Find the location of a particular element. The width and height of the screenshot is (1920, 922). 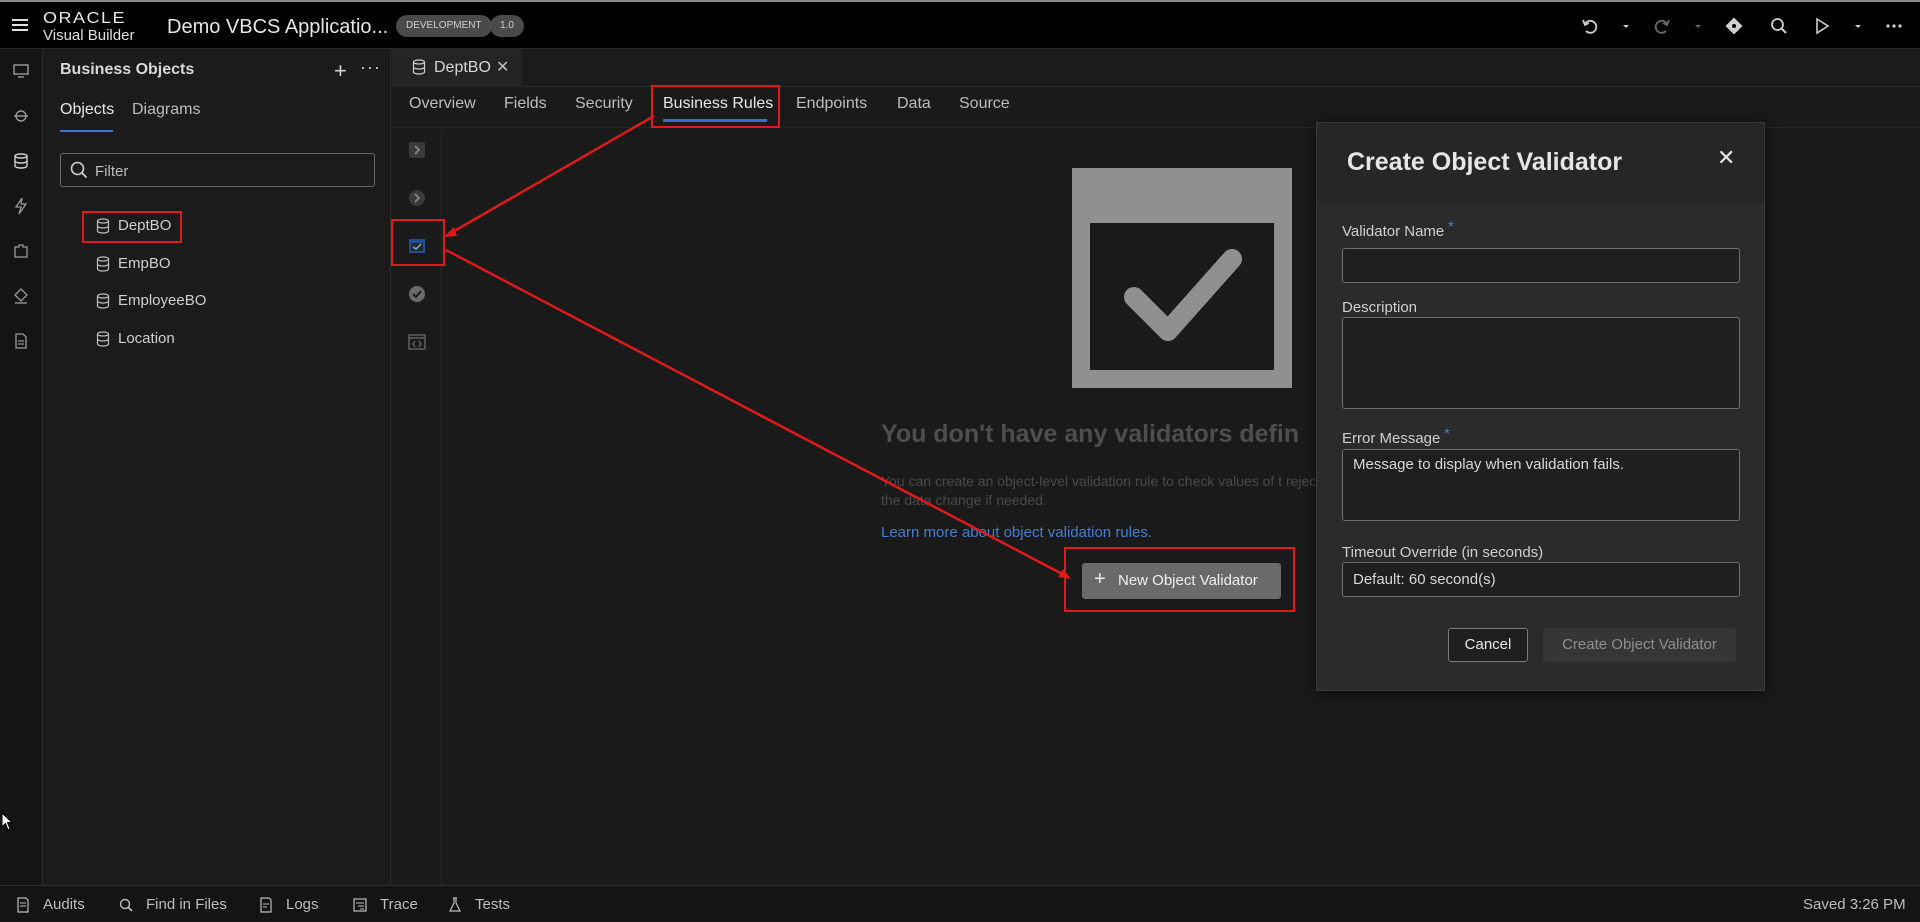

bo-item-label: Location is located at coordinates (146, 338).